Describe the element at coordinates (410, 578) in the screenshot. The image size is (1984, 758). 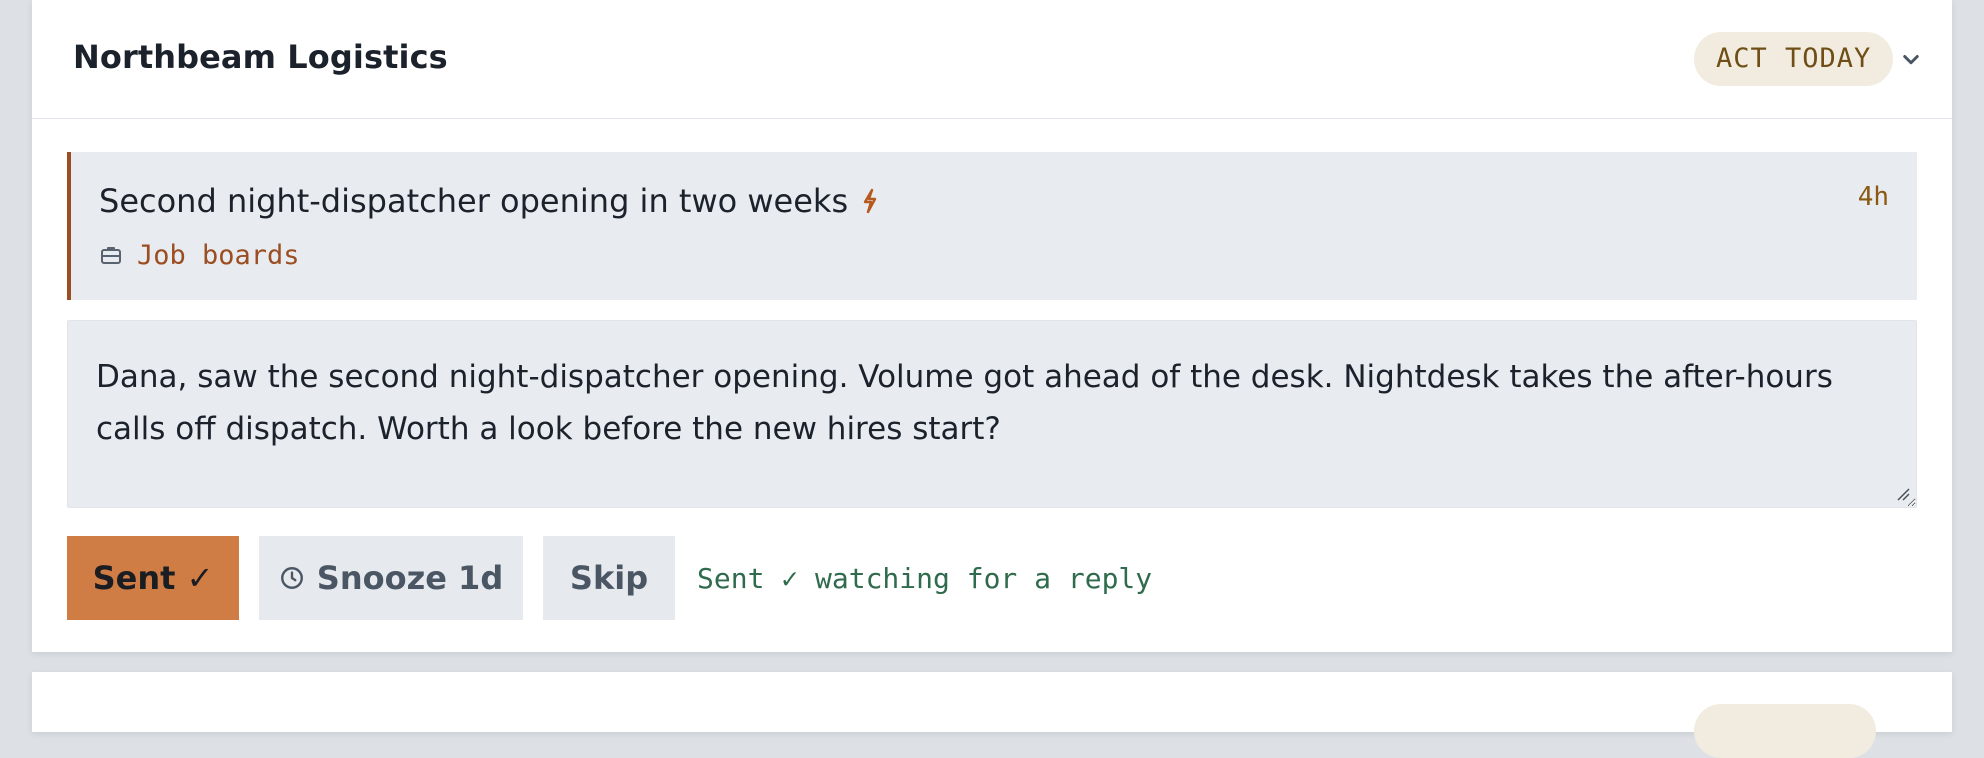
I see `snooze-label: Snooze 1d` at that location.